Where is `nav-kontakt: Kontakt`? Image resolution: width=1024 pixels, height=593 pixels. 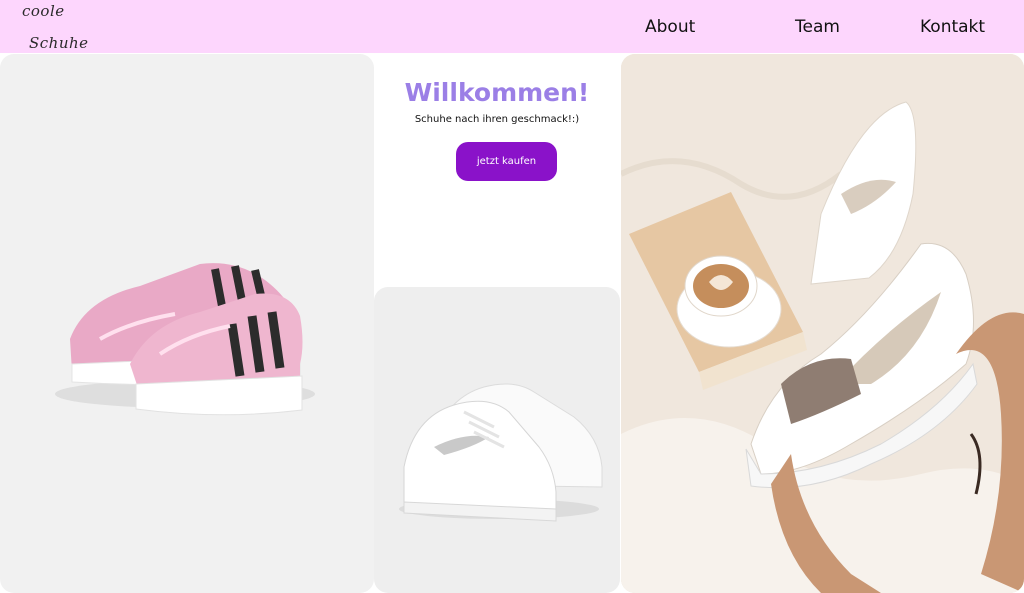
nav-kontakt: Kontakt is located at coordinates (952, 27).